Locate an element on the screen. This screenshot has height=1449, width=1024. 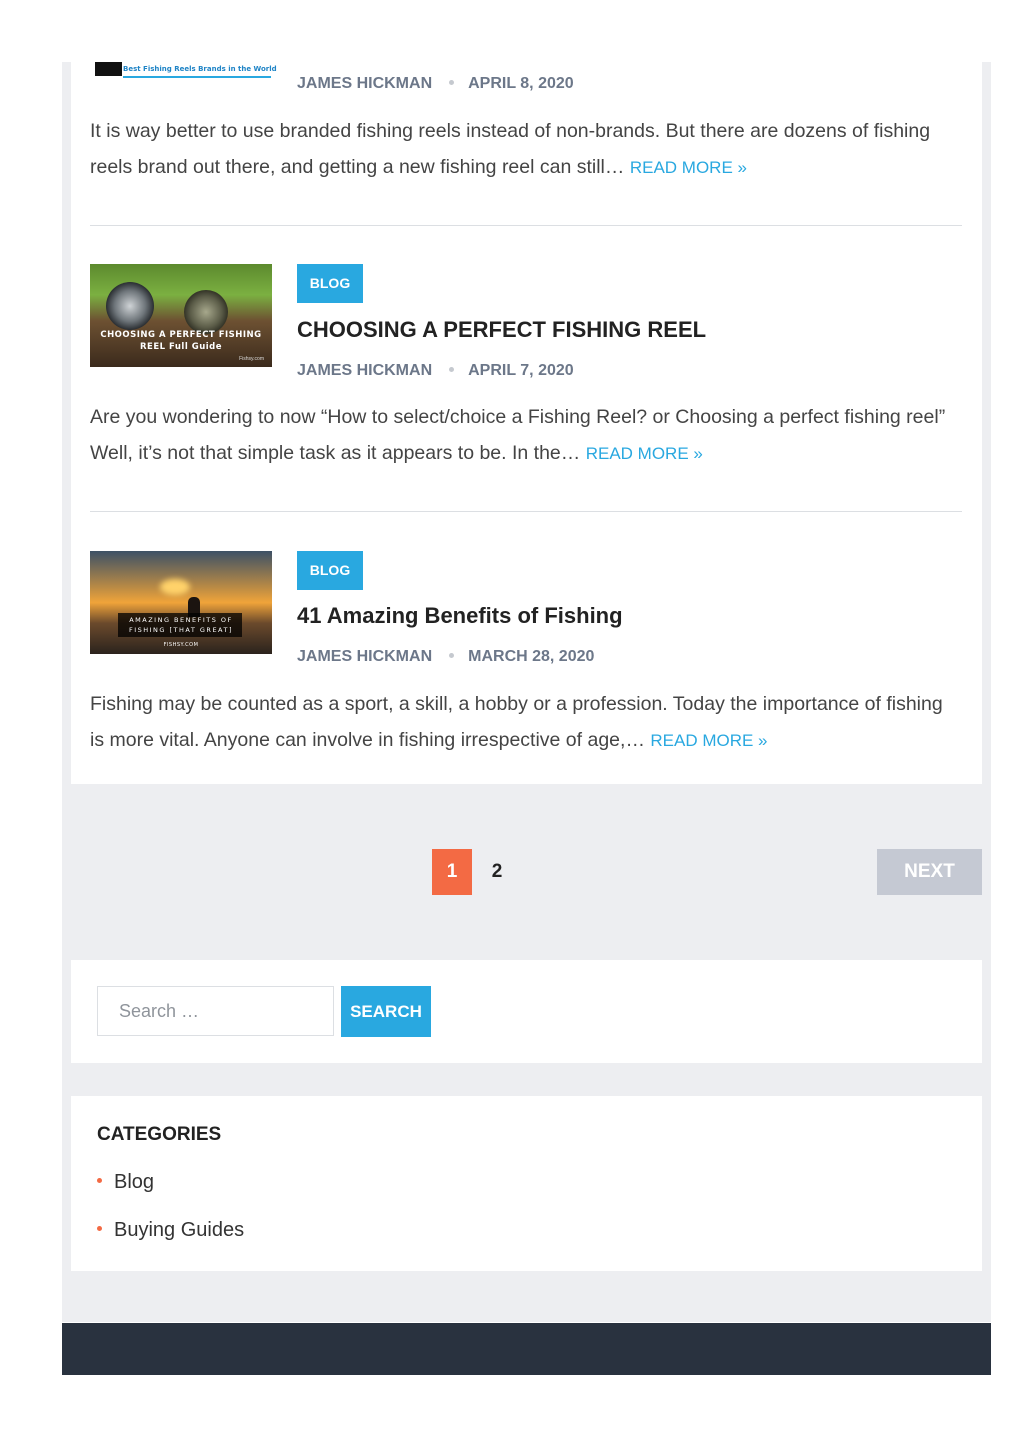
categories-title: CATEGORIES is located at coordinates (159, 1134).